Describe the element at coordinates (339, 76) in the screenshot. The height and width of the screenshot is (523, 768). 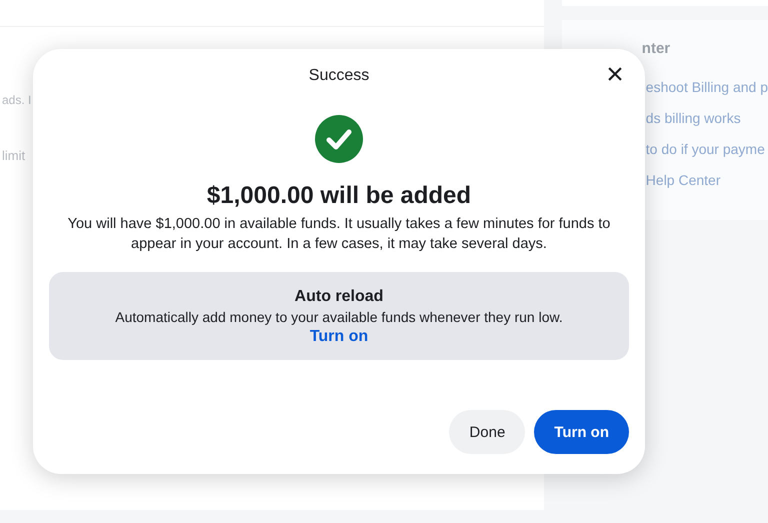
I see `dialog-title: Success` at that location.